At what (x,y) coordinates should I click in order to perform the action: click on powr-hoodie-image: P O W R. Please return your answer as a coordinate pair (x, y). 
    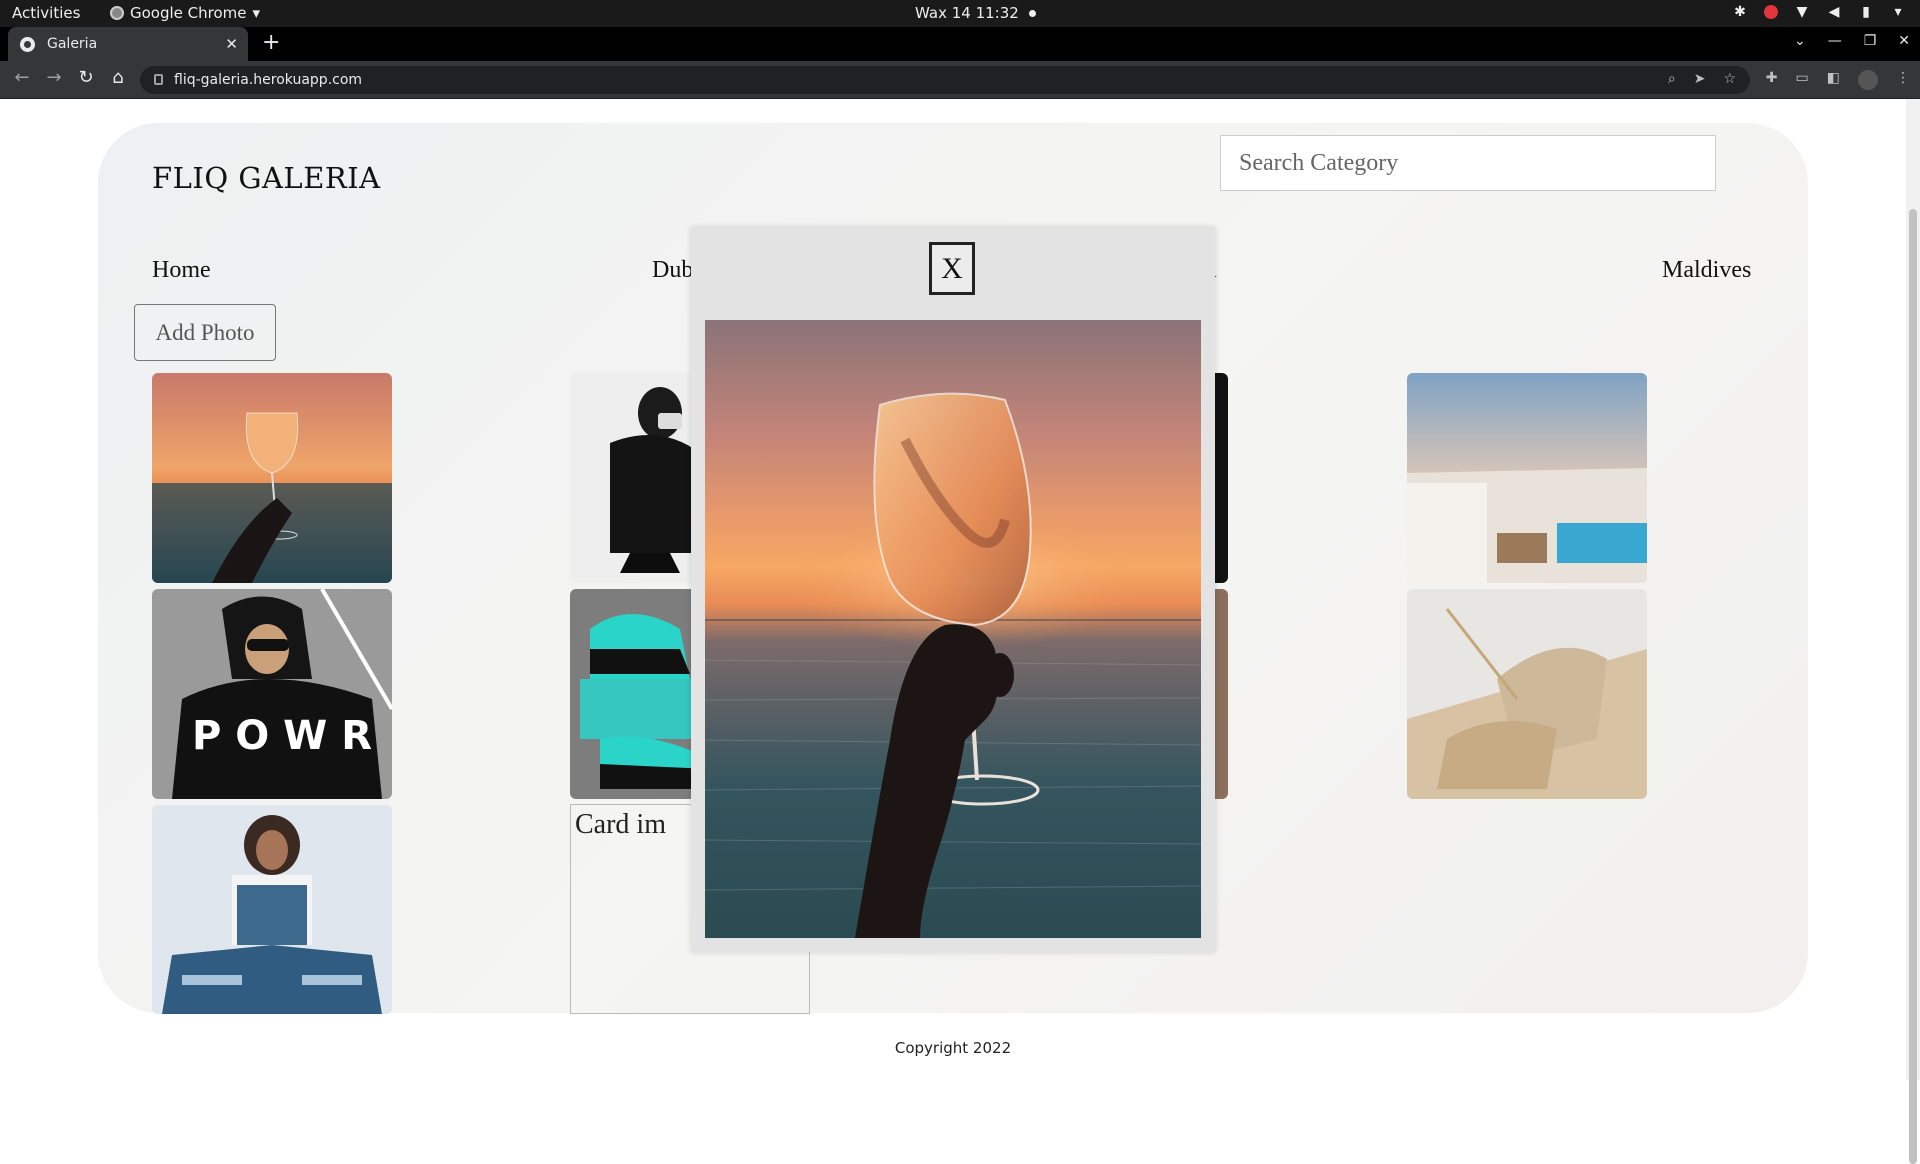
    Looking at the image, I should click on (272, 694).